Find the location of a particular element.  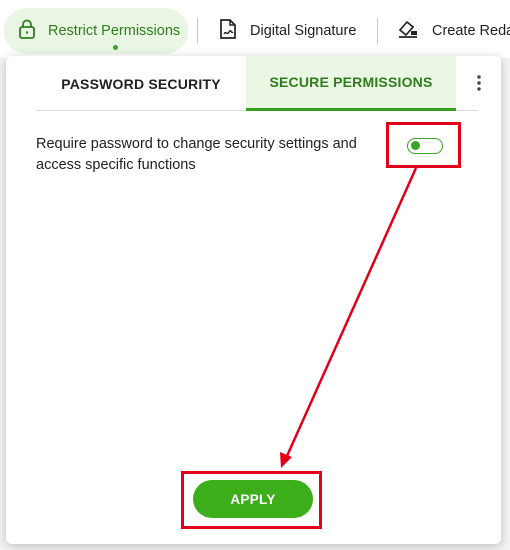

security-tabs: PASSWORD SECURITY SECURE PERMISSIONS is located at coordinates (257, 83).